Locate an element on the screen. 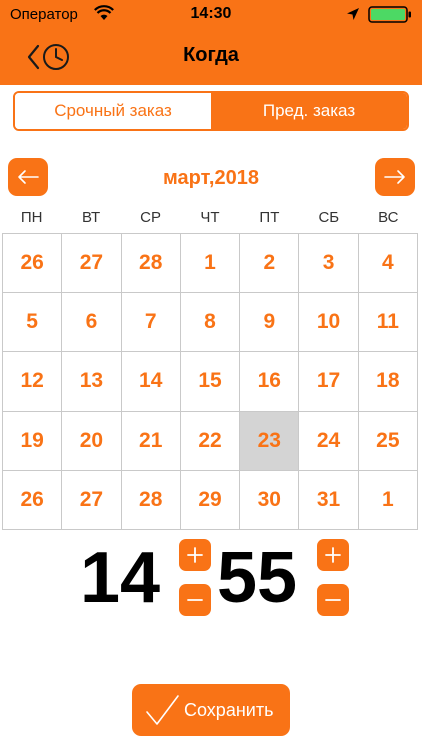 This screenshot has height=750, width=422. hours-increment-button is located at coordinates (195, 555).